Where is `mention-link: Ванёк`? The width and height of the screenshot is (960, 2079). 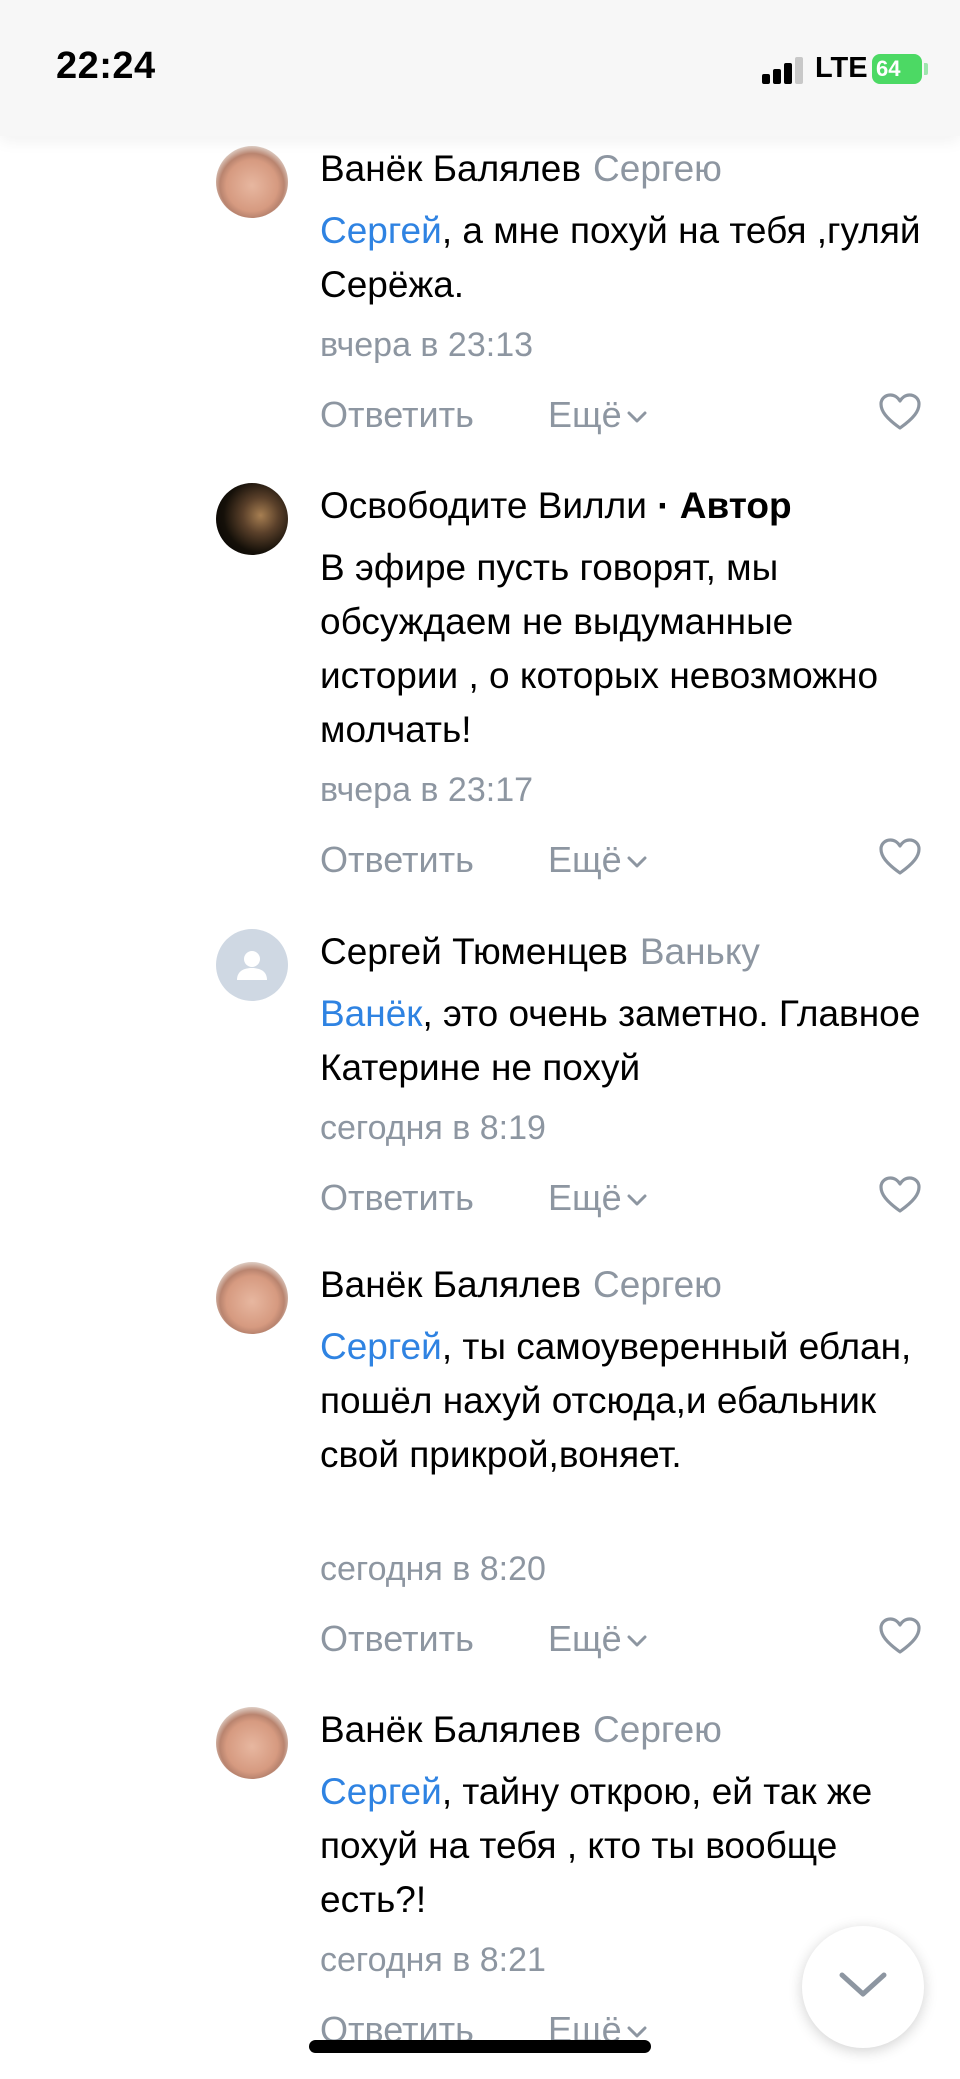
mention-link: Ванёк is located at coordinates (371, 1013).